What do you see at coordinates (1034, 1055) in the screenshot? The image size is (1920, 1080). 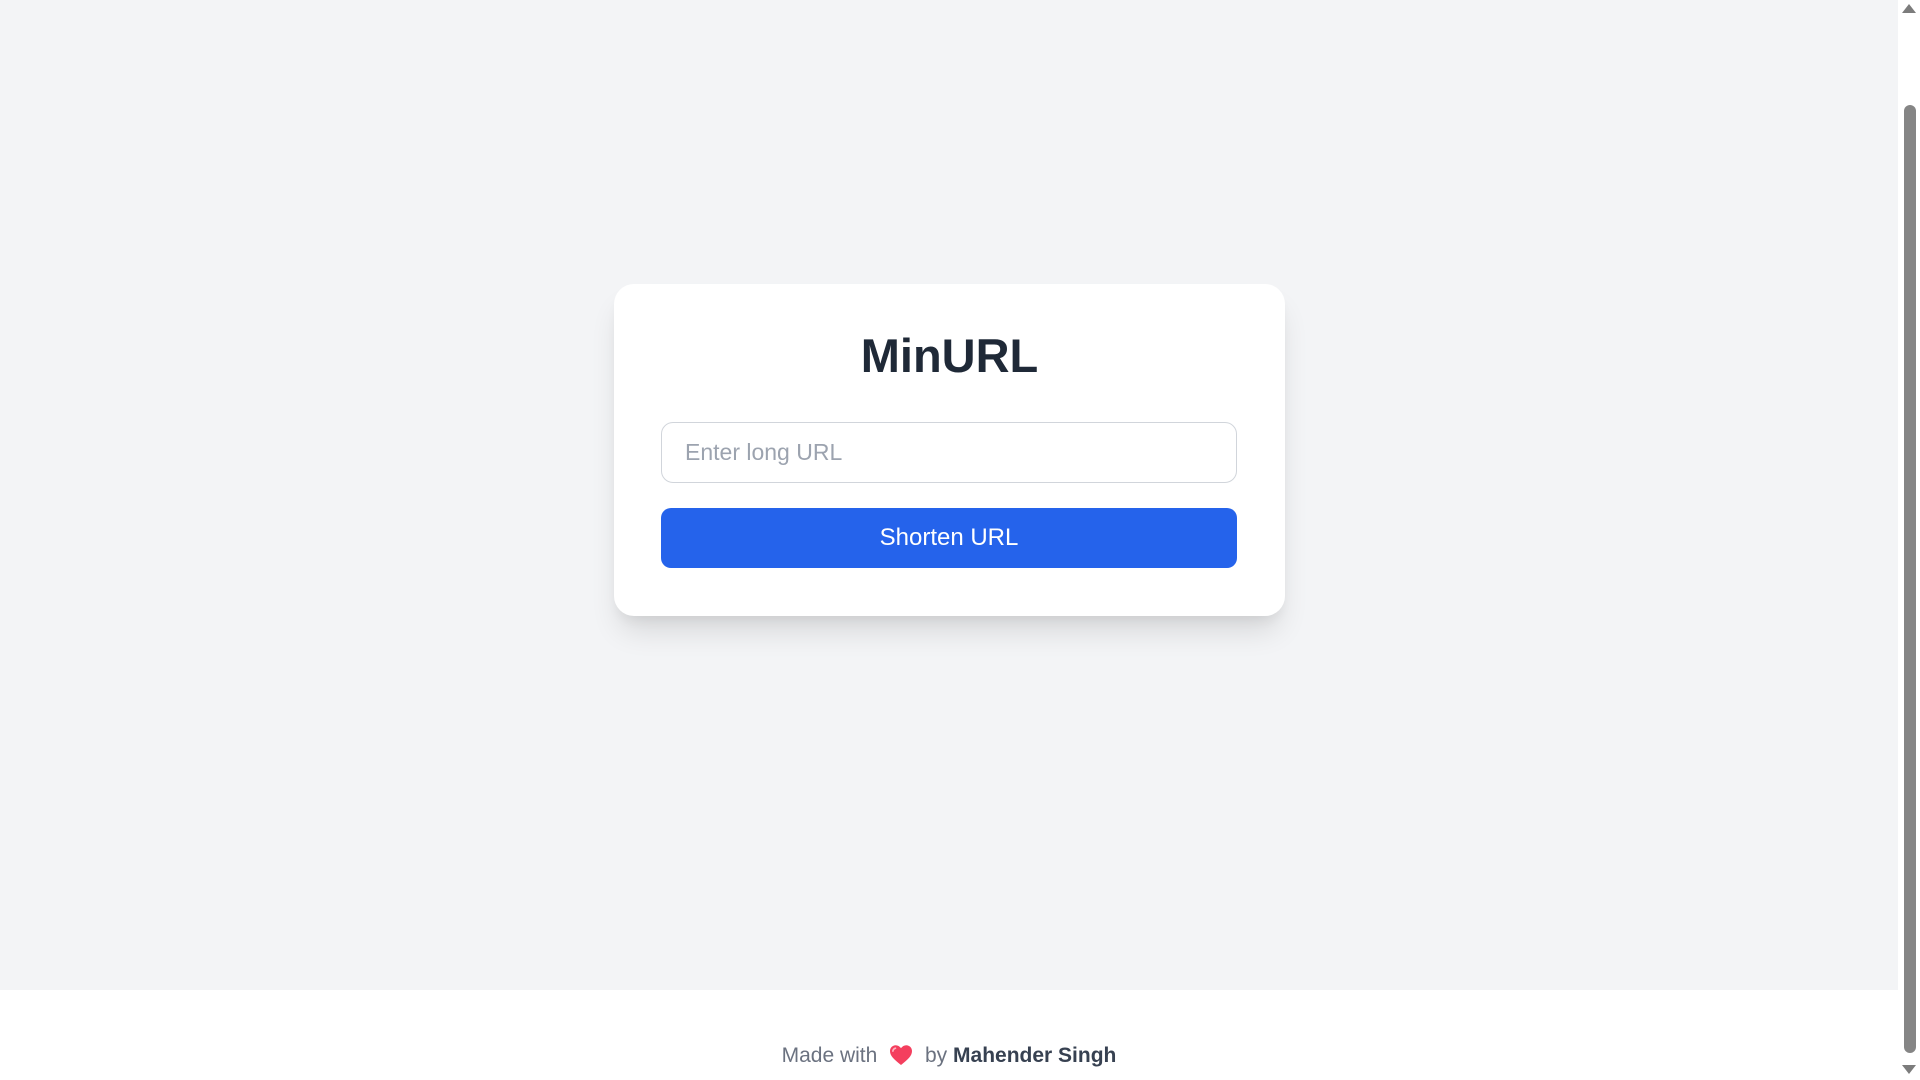 I see `author-link: Mahender Singh` at bounding box center [1034, 1055].